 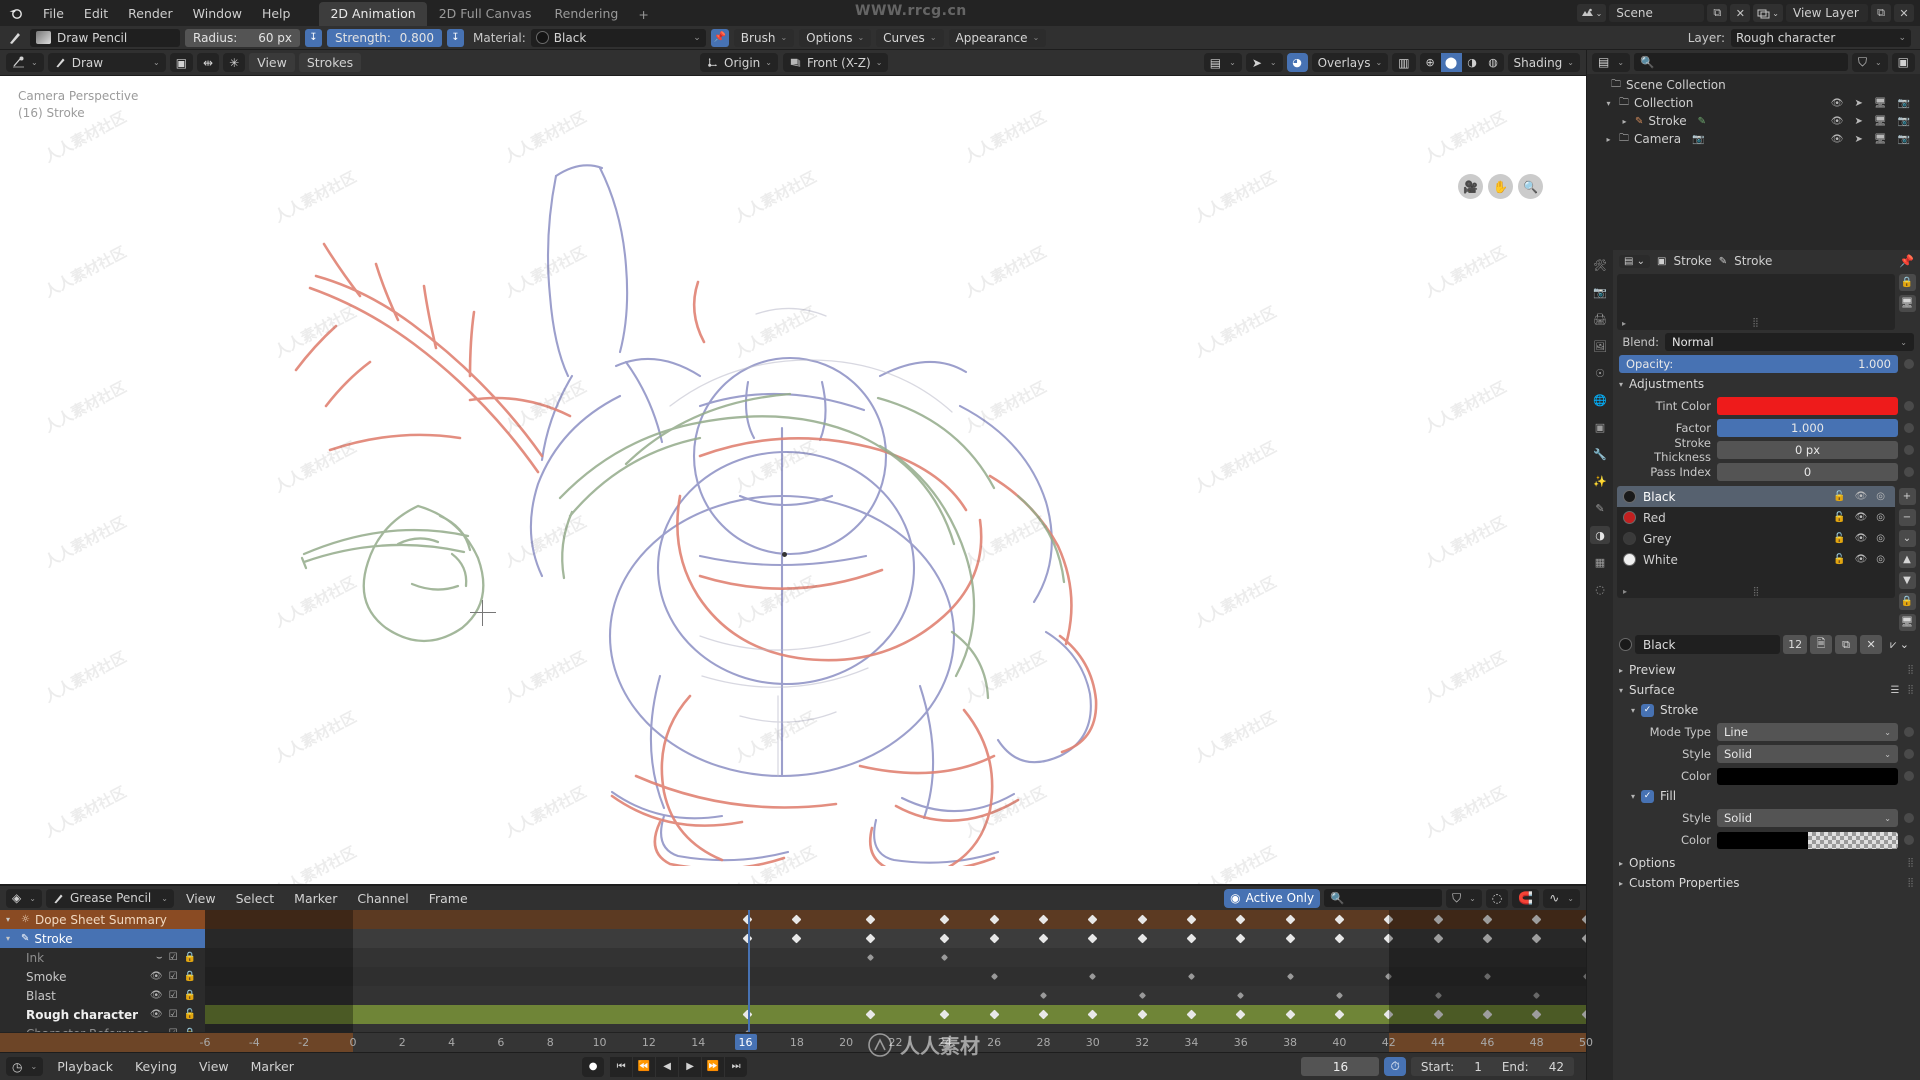 I want to click on blend-dropdown: Normal ⌄, so click(x=1789, y=342).